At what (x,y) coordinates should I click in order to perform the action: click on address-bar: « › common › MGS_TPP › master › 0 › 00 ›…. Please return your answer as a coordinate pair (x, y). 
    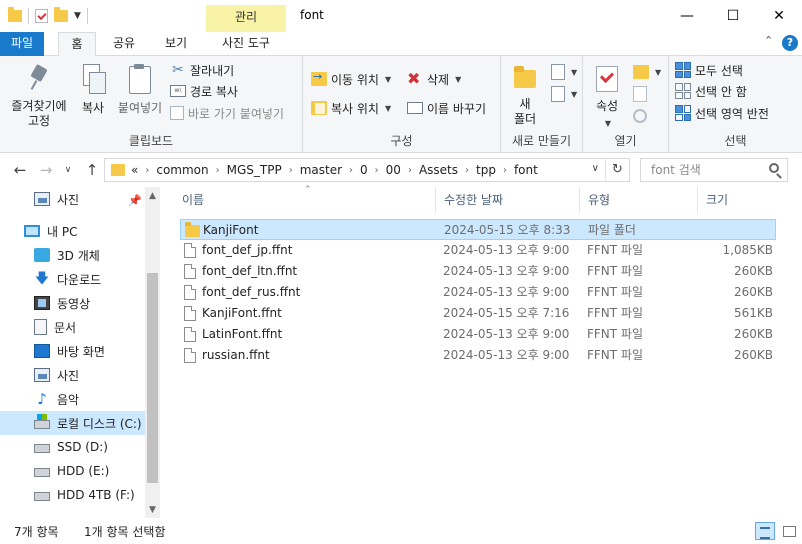
    Looking at the image, I should click on (367, 170).